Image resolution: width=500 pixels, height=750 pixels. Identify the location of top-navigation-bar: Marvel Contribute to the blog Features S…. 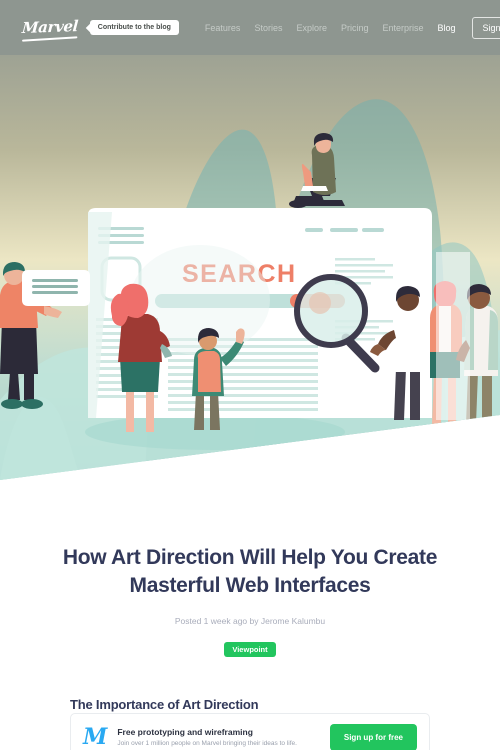
(250, 27).